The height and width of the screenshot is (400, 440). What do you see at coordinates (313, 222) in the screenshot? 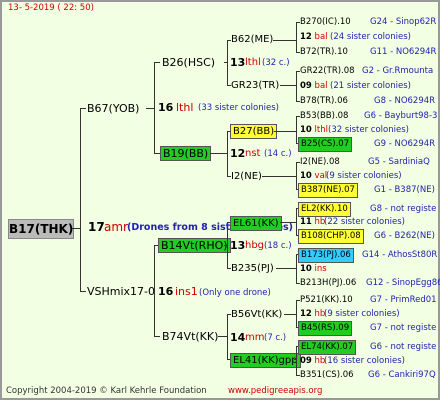
I see `gen4-queen: 11 hb` at bounding box center [313, 222].